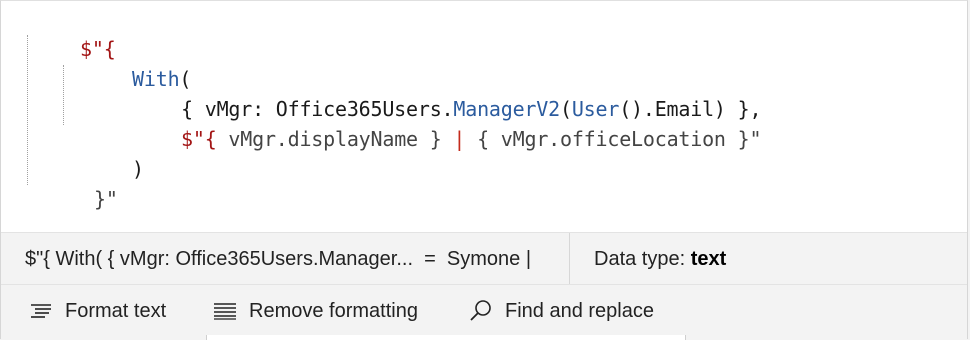 This screenshot has width=970, height=340. I want to click on interp-mid2: {, so click(483, 139).